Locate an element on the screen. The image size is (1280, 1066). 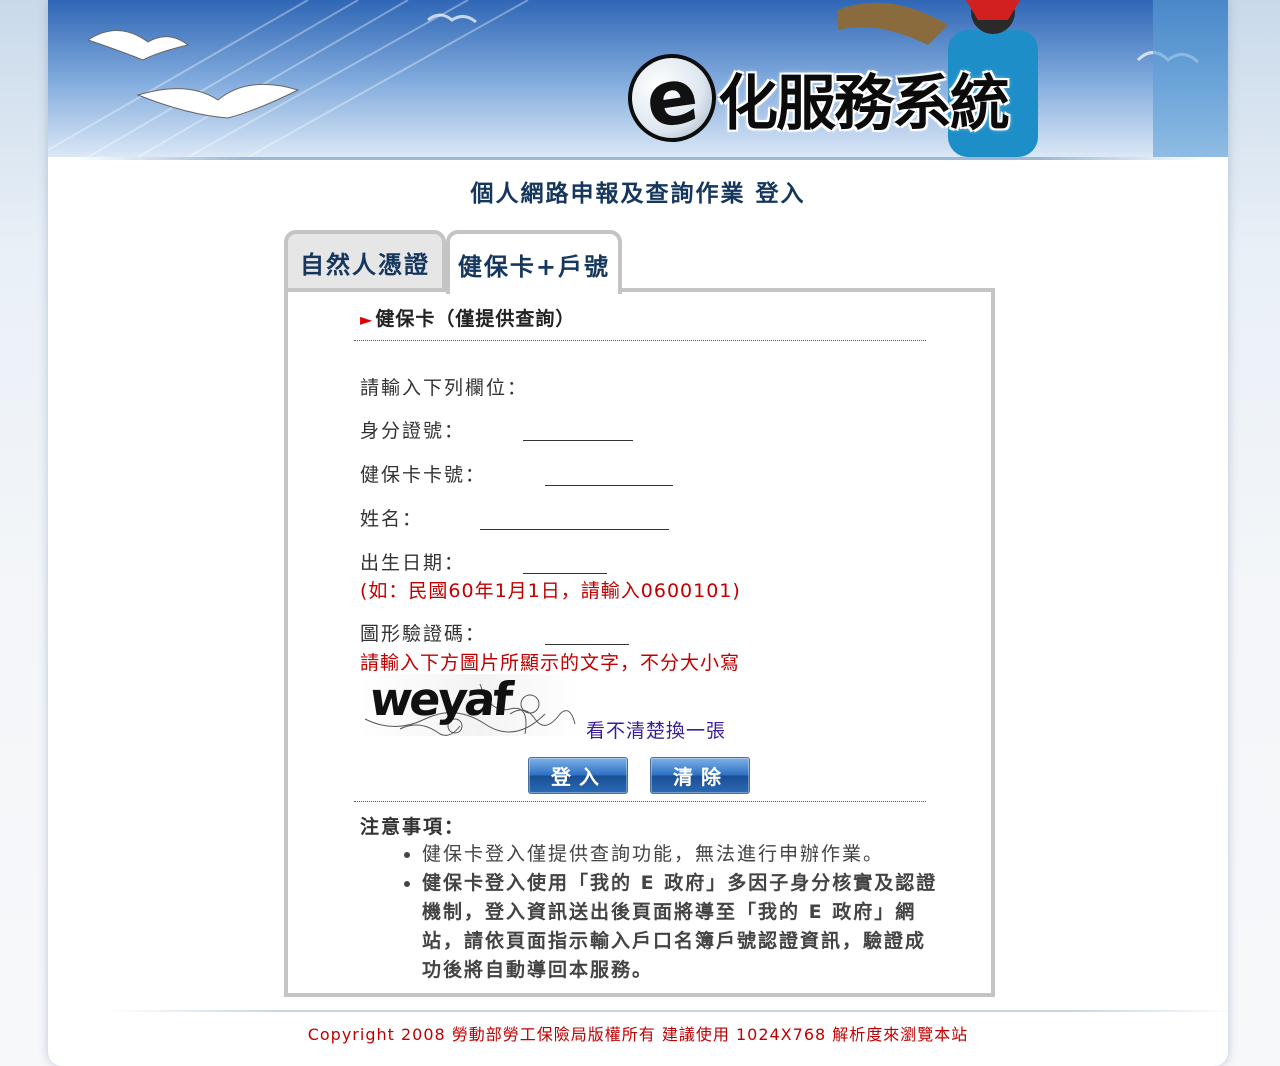
page-title: 個人網路申報及查詢作業 登入 is located at coordinates (638, 194).